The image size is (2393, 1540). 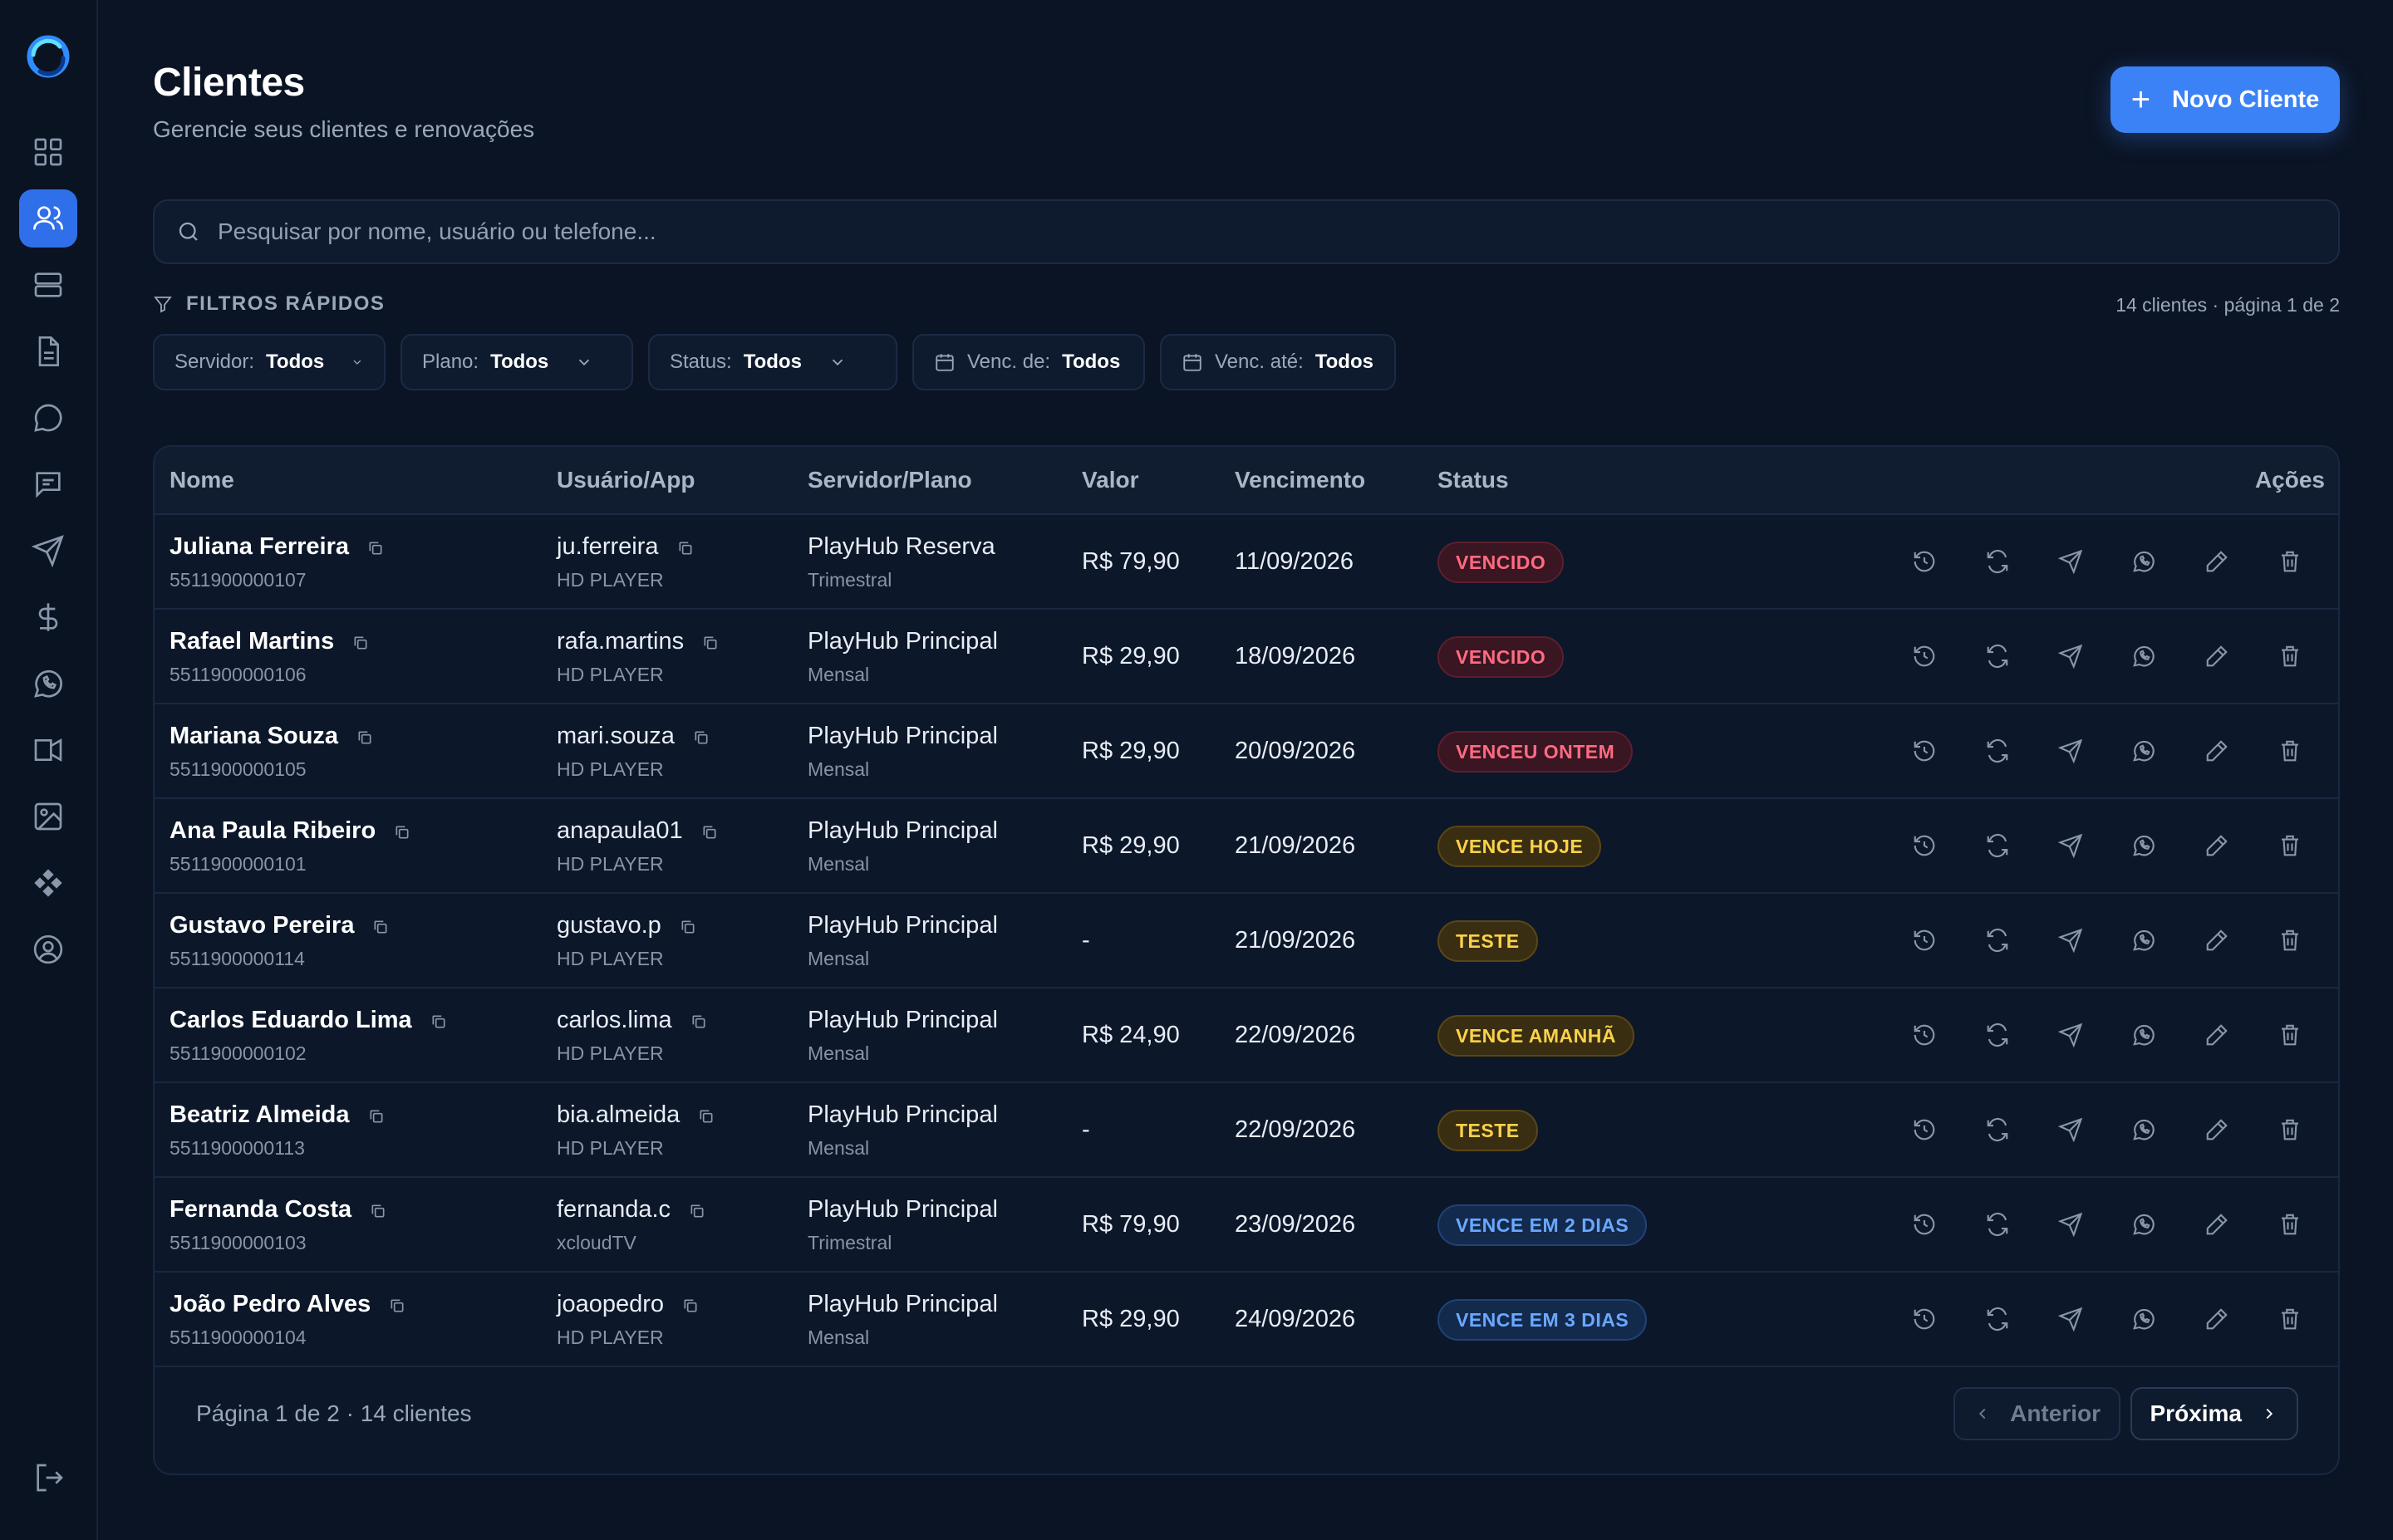 I want to click on filter-server: Servidor: Todos, so click(x=269, y=362).